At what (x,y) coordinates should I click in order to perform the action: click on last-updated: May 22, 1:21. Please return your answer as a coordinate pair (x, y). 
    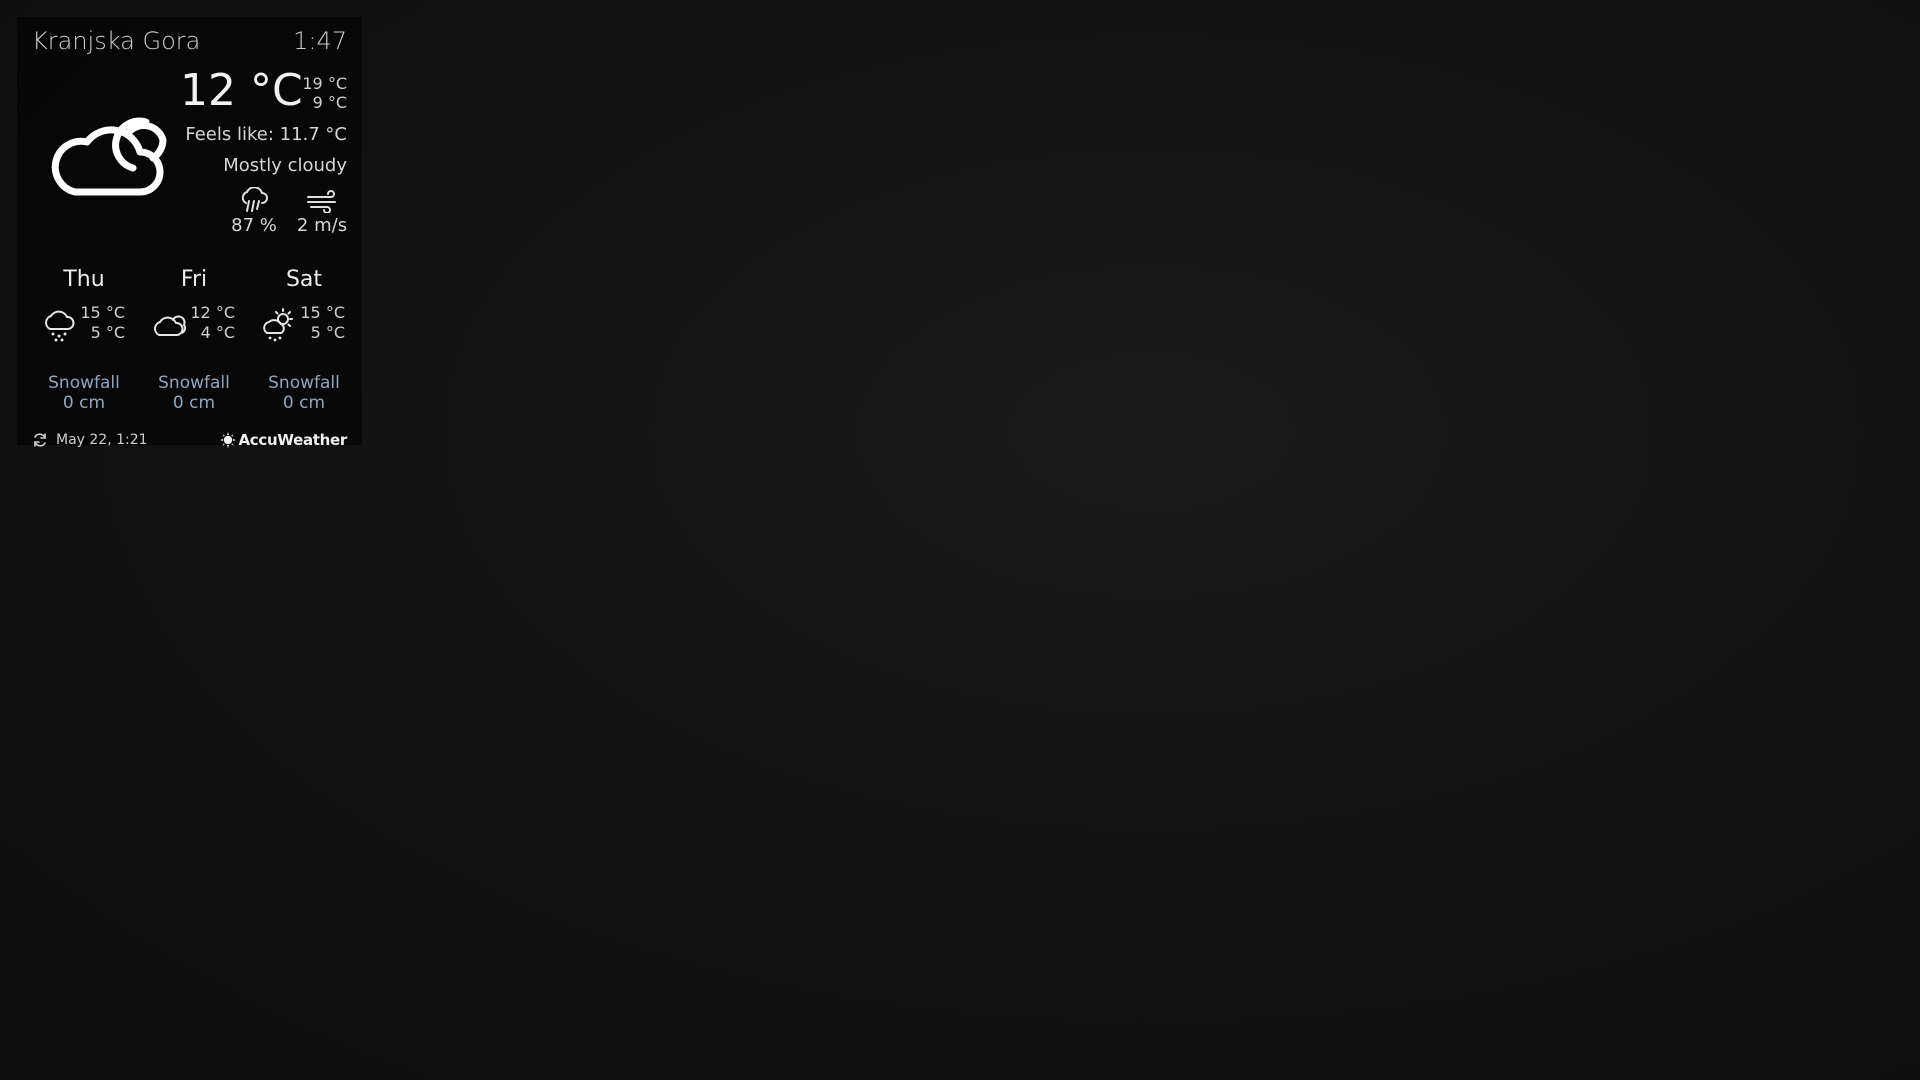
    Looking at the image, I should click on (90, 440).